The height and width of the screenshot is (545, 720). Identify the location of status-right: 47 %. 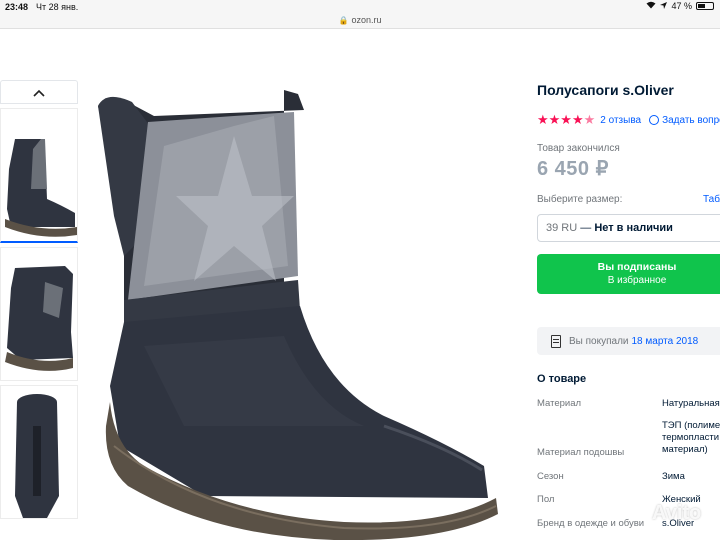
(680, 6).